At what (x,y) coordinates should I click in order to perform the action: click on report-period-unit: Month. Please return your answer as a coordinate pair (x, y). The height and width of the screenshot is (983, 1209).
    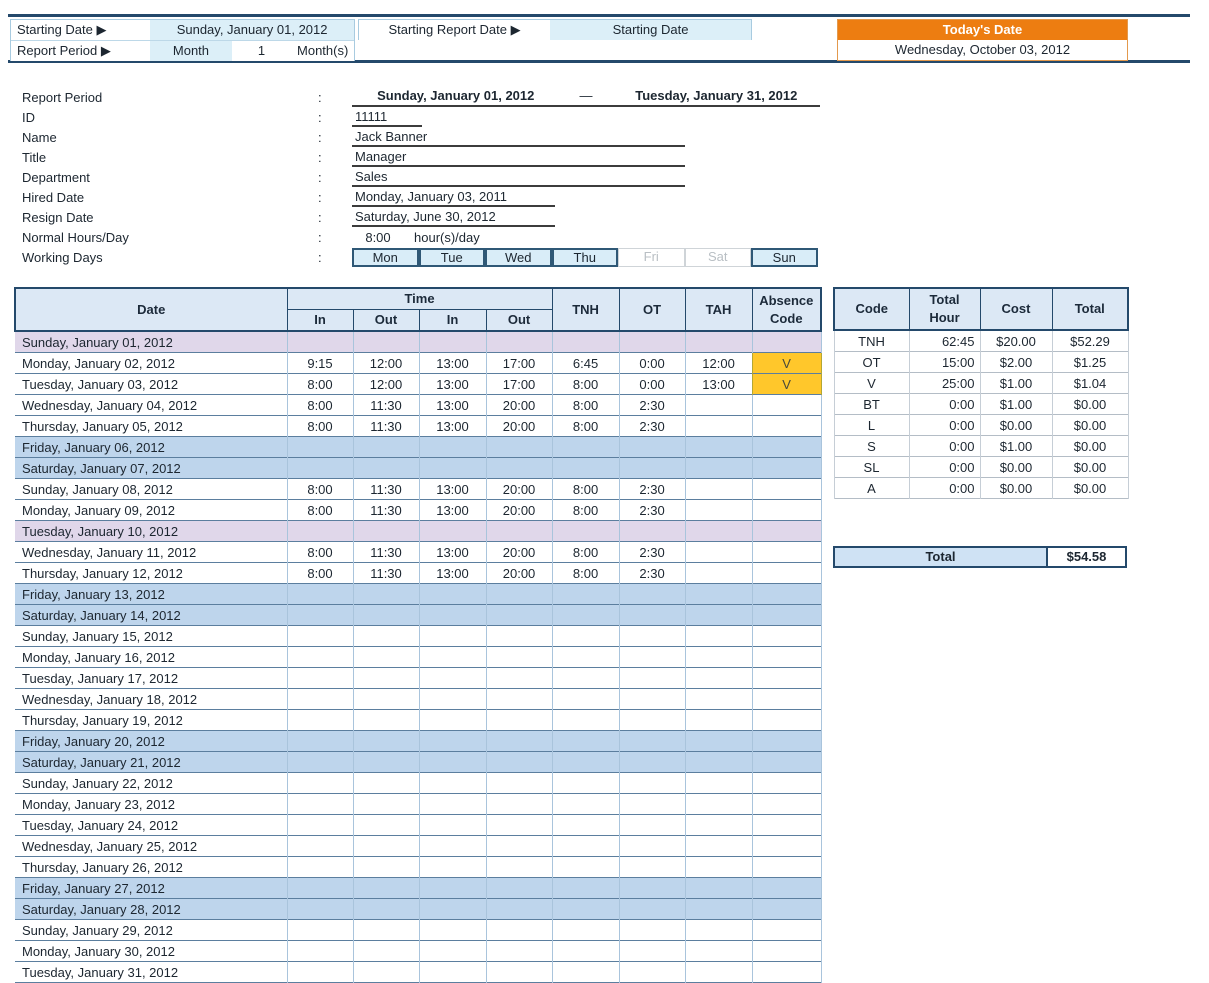
    Looking at the image, I should click on (191, 51).